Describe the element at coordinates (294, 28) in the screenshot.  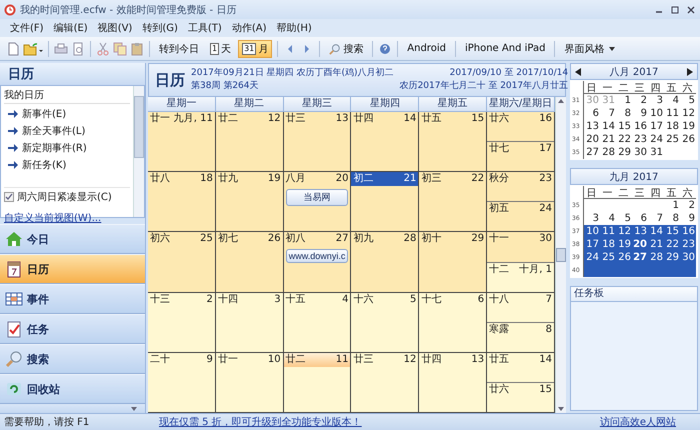
I see `menu-item: 帮助(H)` at that location.